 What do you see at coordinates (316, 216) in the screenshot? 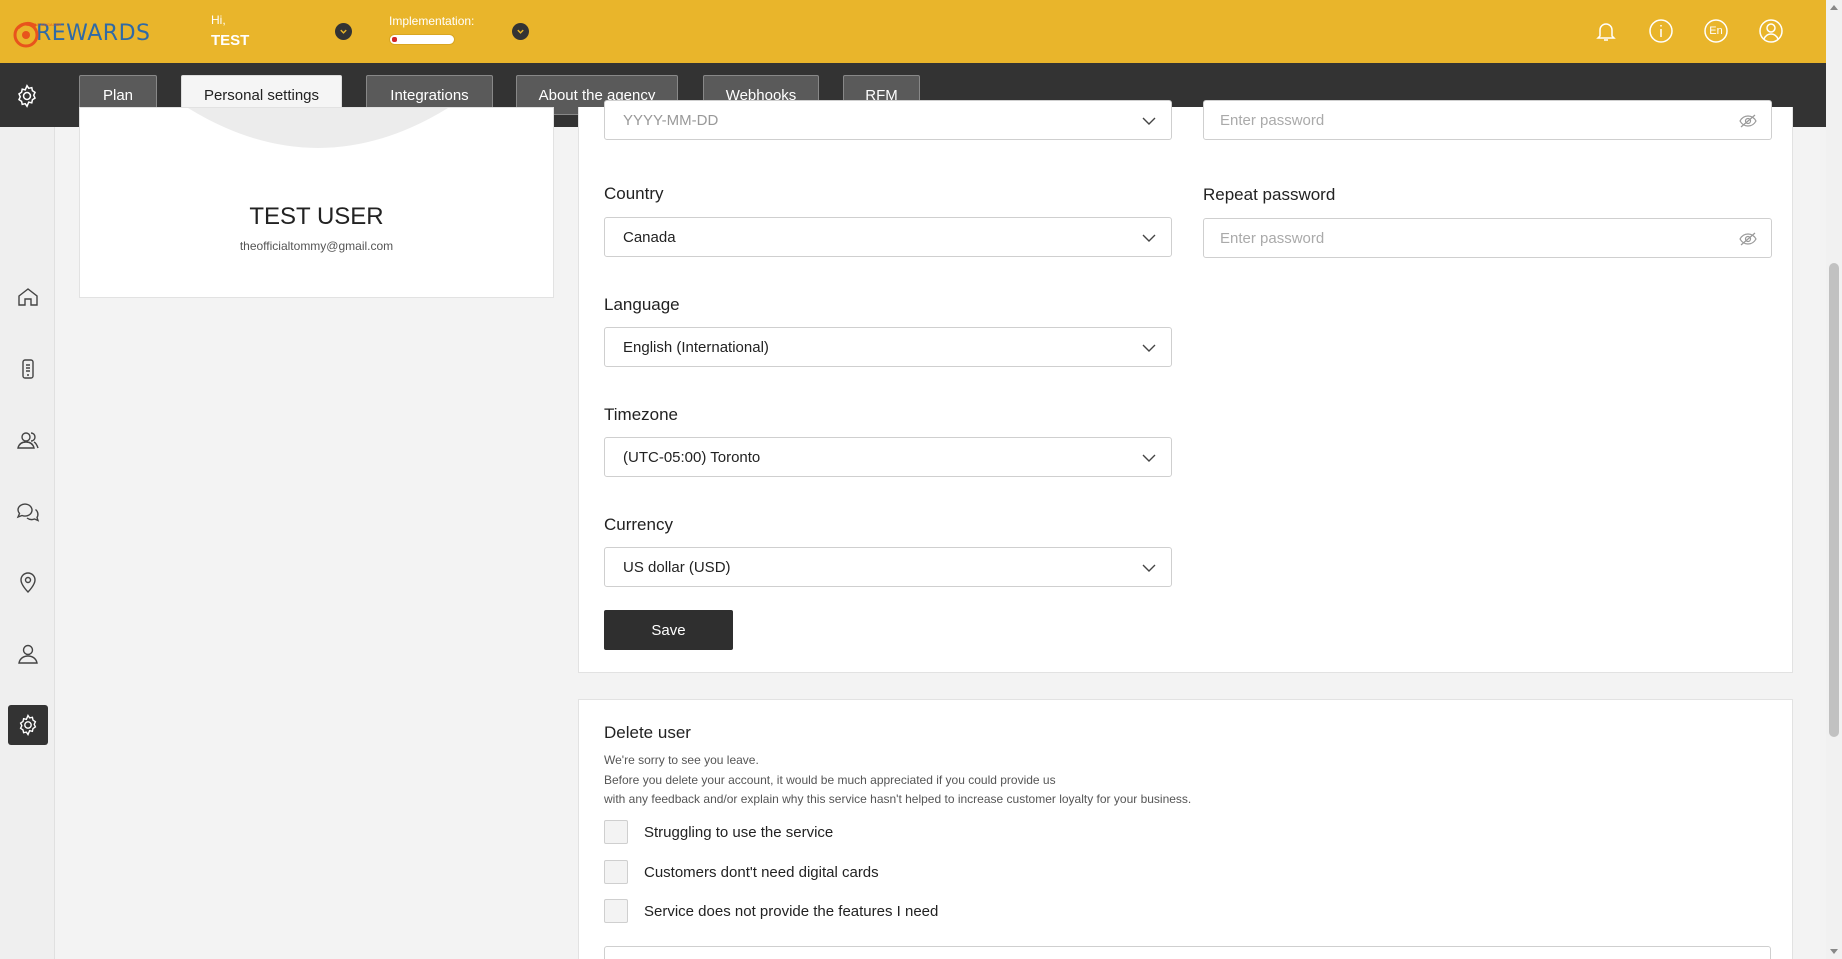
I see `profile-name: TEST USER` at bounding box center [316, 216].